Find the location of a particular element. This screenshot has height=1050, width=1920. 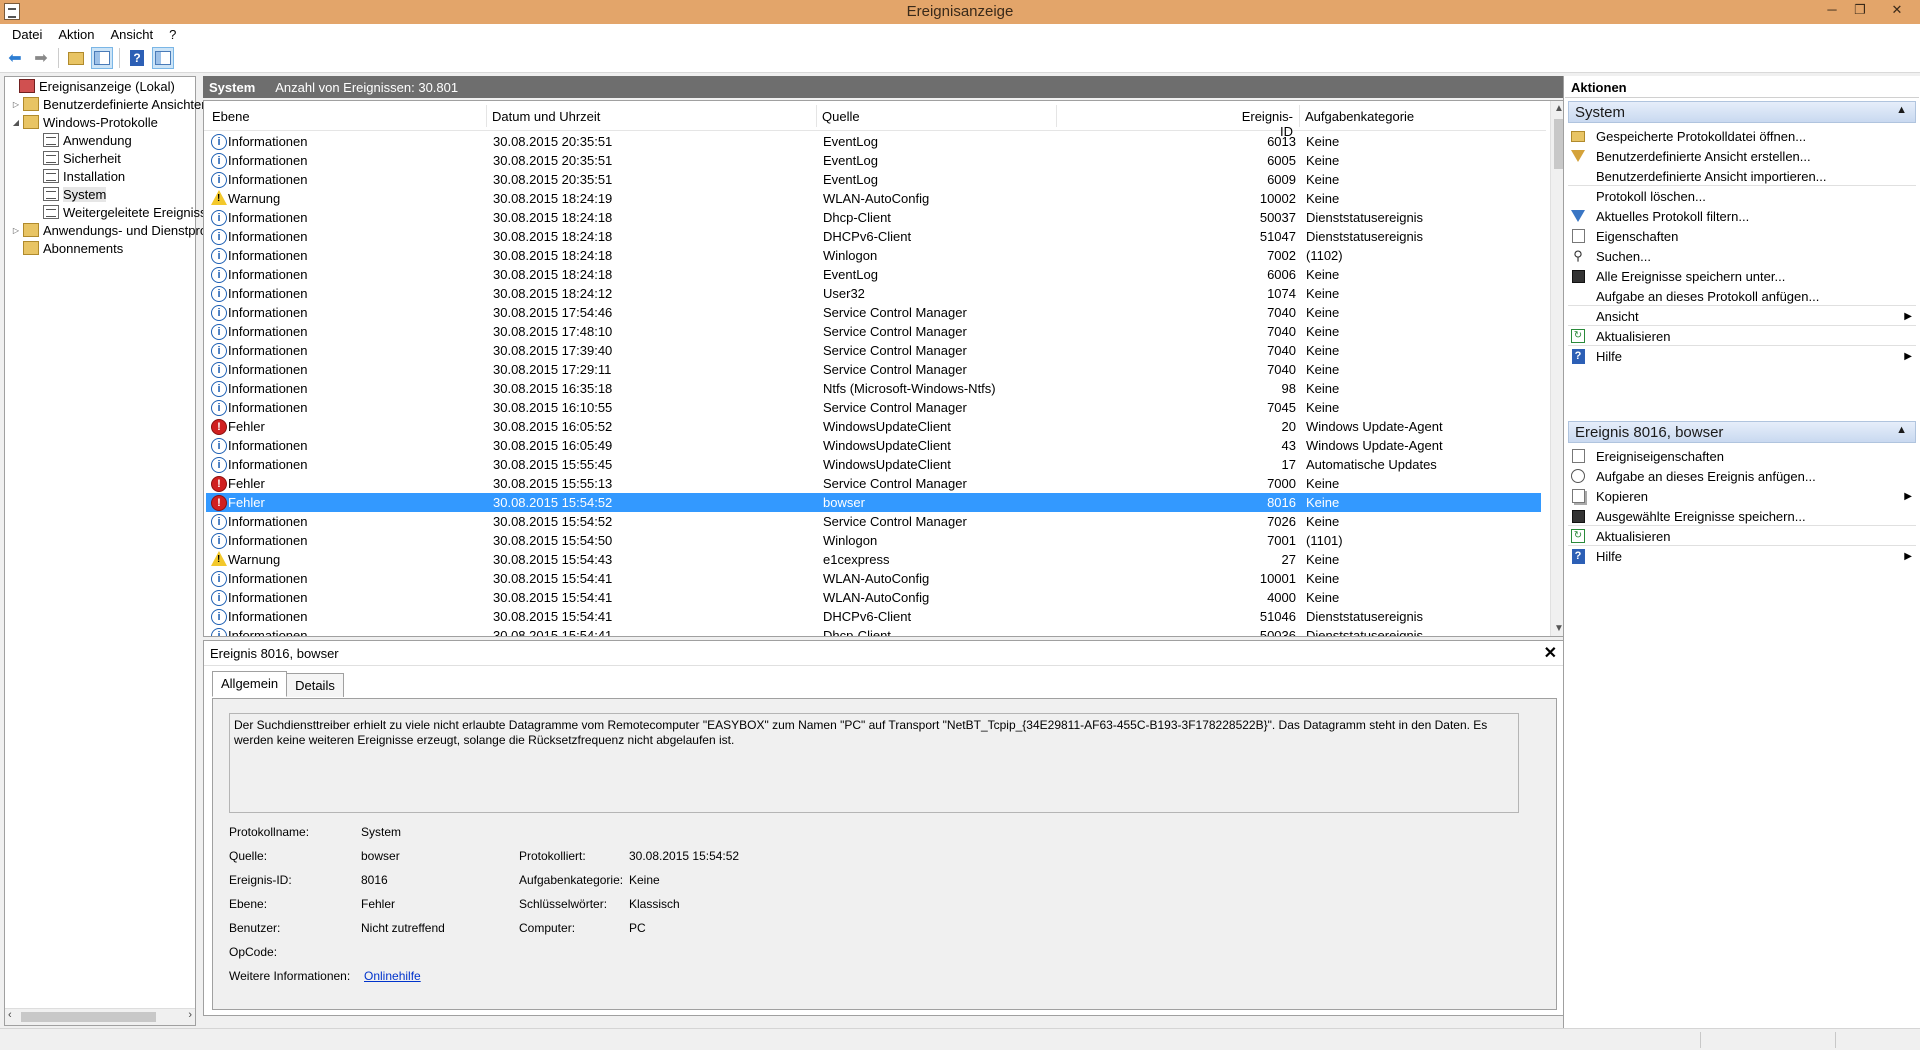

close-button: ✕ is located at coordinates (1897, 10).